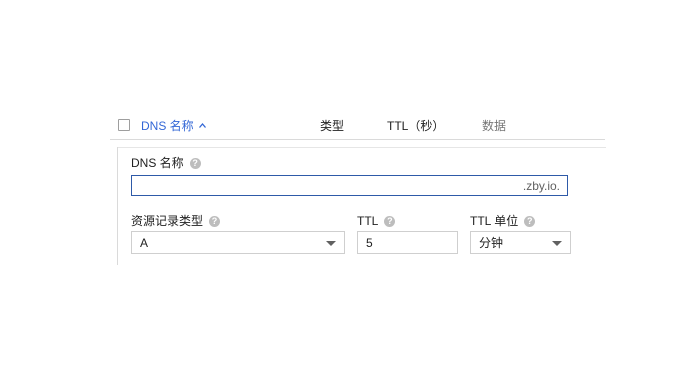 Image resolution: width=680 pixels, height=366 pixels. Describe the element at coordinates (349, 185) in the screenshot. I see `dns-name-input: .zby.io.` at that location.